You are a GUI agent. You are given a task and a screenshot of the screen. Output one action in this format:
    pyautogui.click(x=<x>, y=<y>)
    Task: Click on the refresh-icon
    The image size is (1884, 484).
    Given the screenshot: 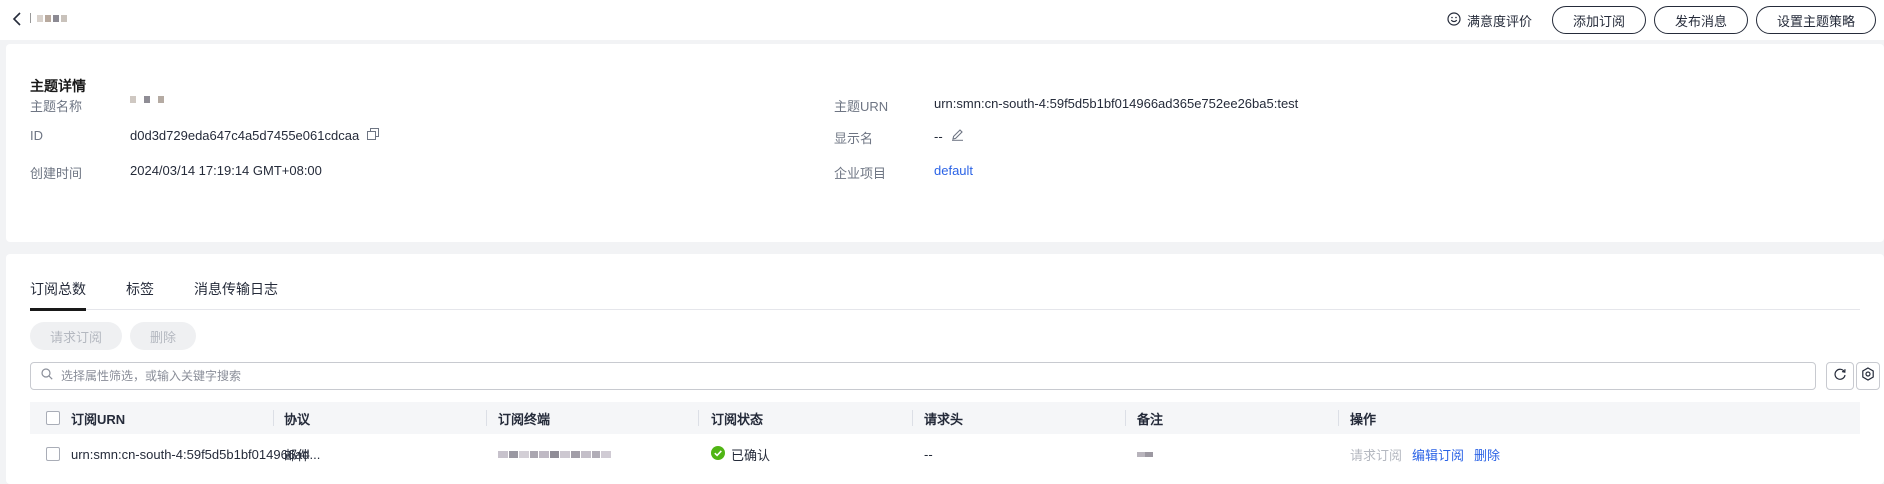 What is the action you would take?
    pyautogui.click(x=1840, y=376)
    